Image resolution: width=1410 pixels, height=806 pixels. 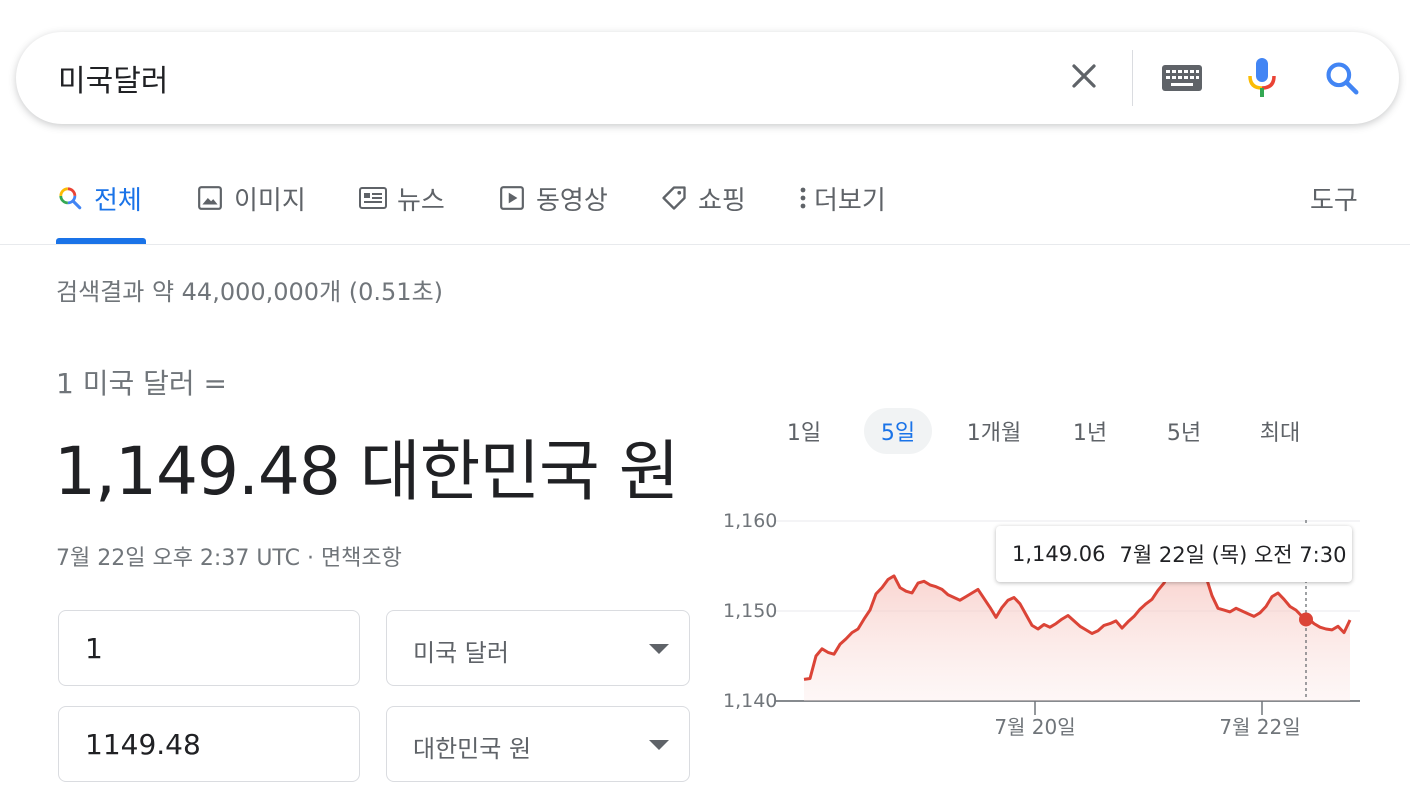 I want to click on tab-images: 이미지, so click(x=251, y=212).